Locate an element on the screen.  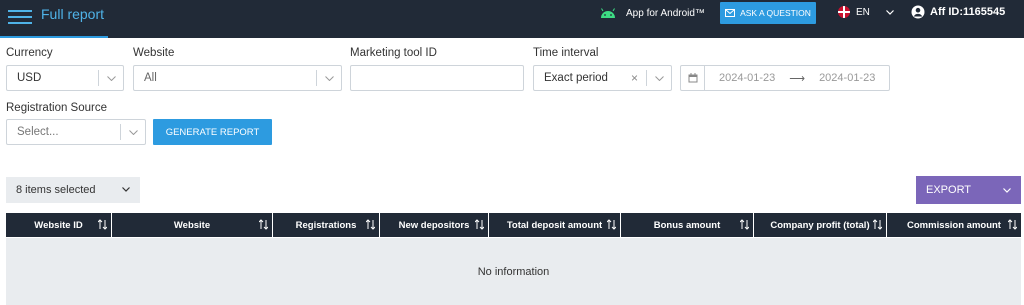
marketing-tool-input is located at coordinates (437, 78).